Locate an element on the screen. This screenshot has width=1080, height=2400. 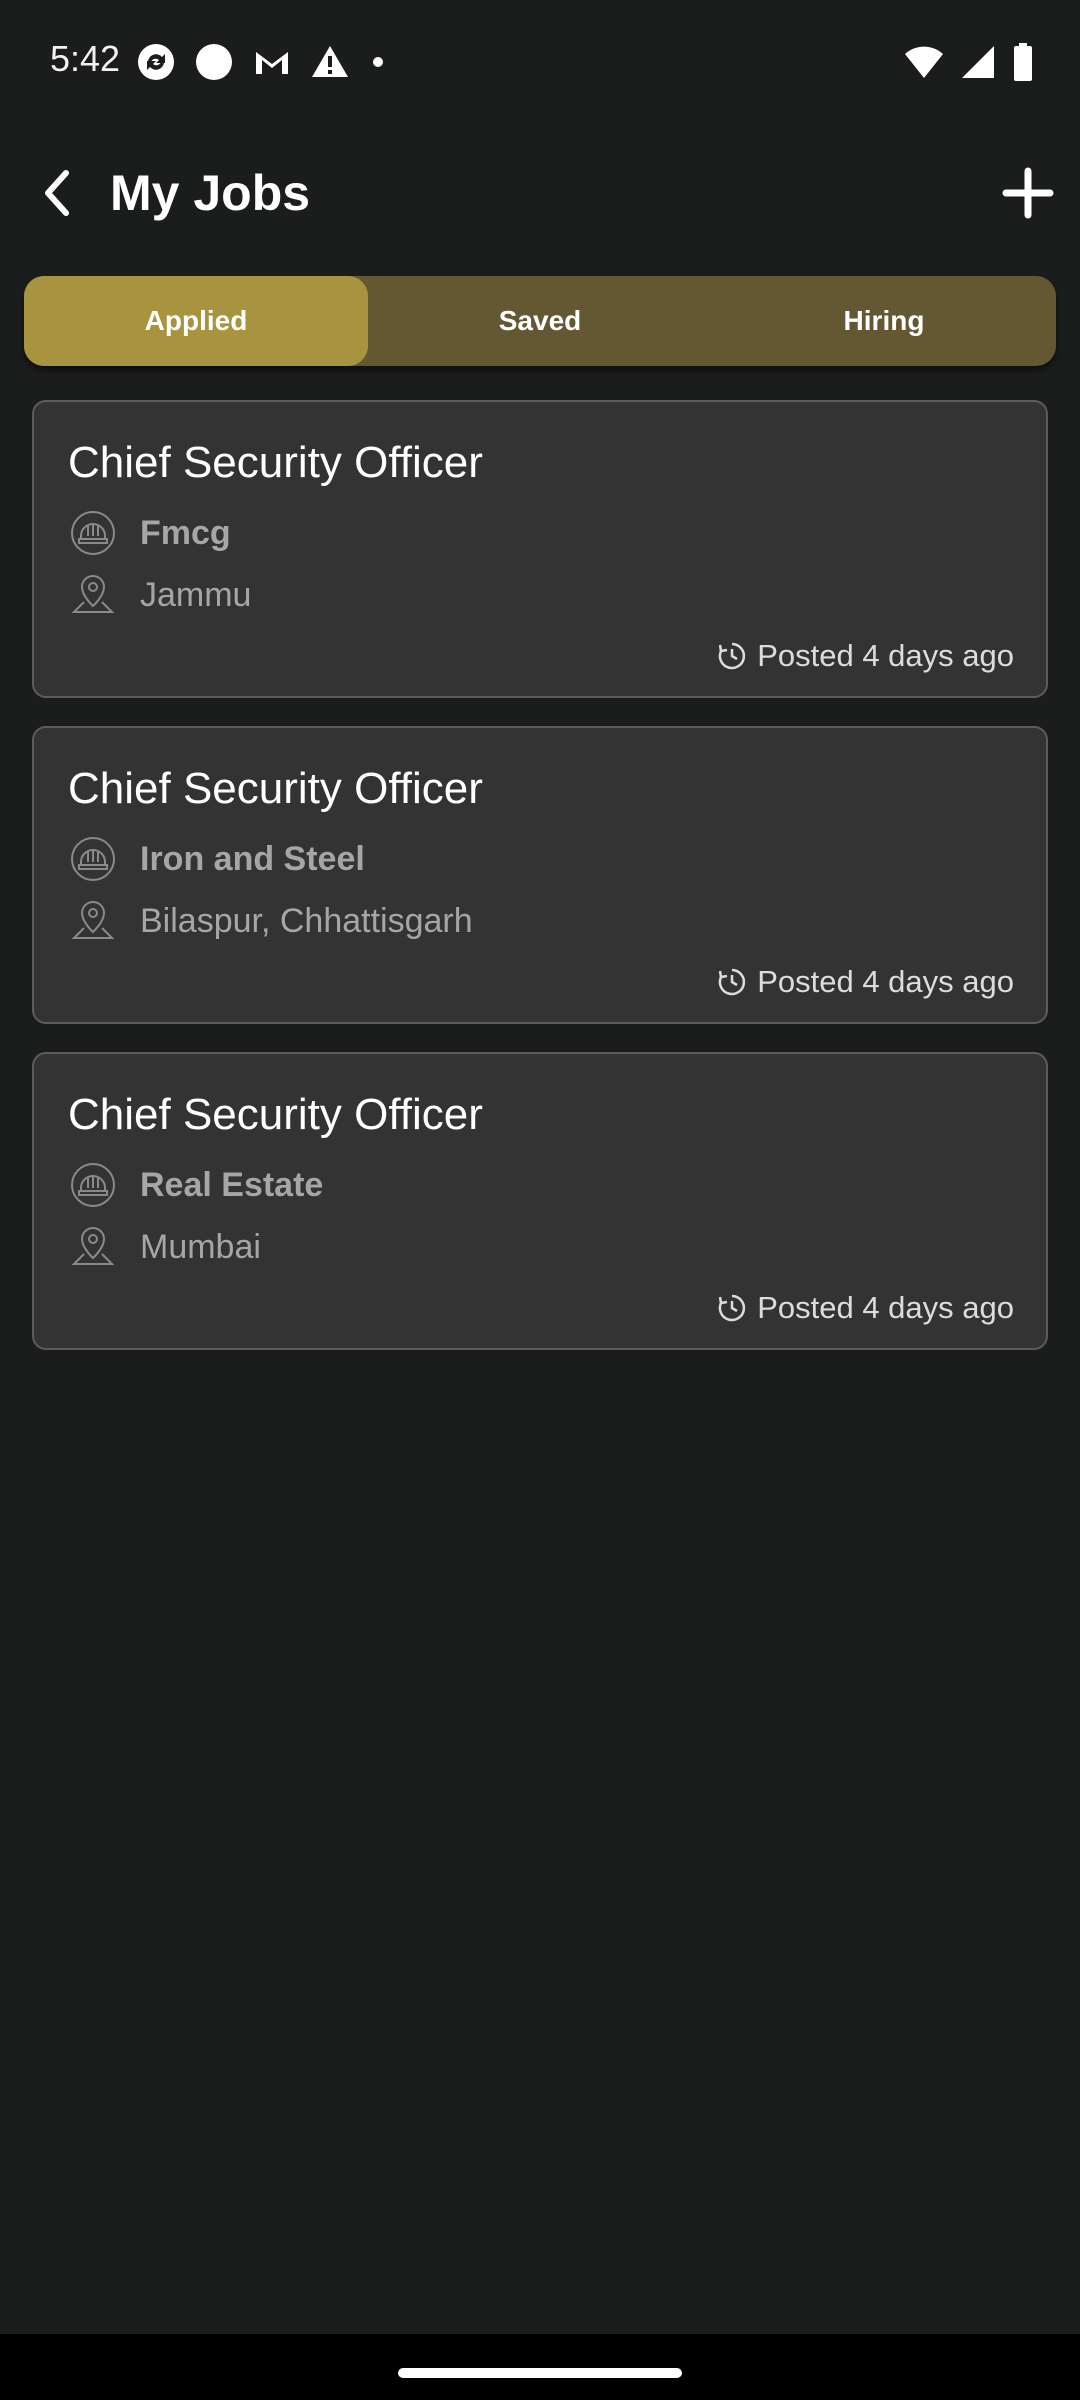
system-icons is located at coordinates (969, 64).